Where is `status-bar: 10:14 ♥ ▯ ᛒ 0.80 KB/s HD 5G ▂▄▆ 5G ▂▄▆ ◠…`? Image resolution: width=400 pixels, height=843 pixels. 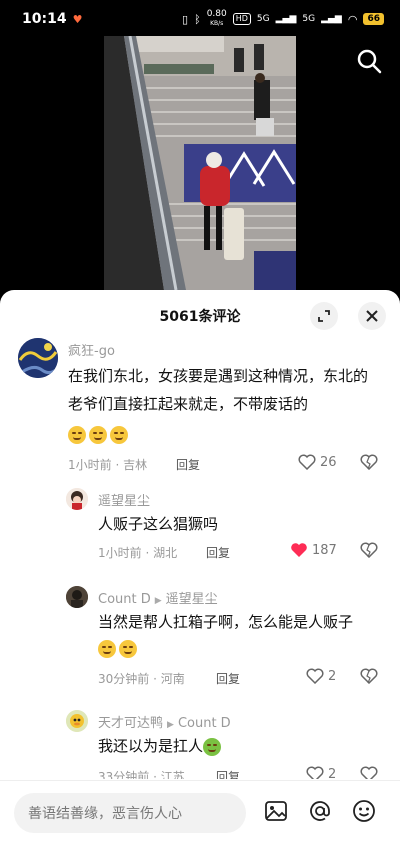
status-bar: 10:14 ♥ ▯ ᛒ 0.80 KB/s HD 5G ▂▄▆ 5G ▂▄▆ ◠… is located at coordinates (200, 19).